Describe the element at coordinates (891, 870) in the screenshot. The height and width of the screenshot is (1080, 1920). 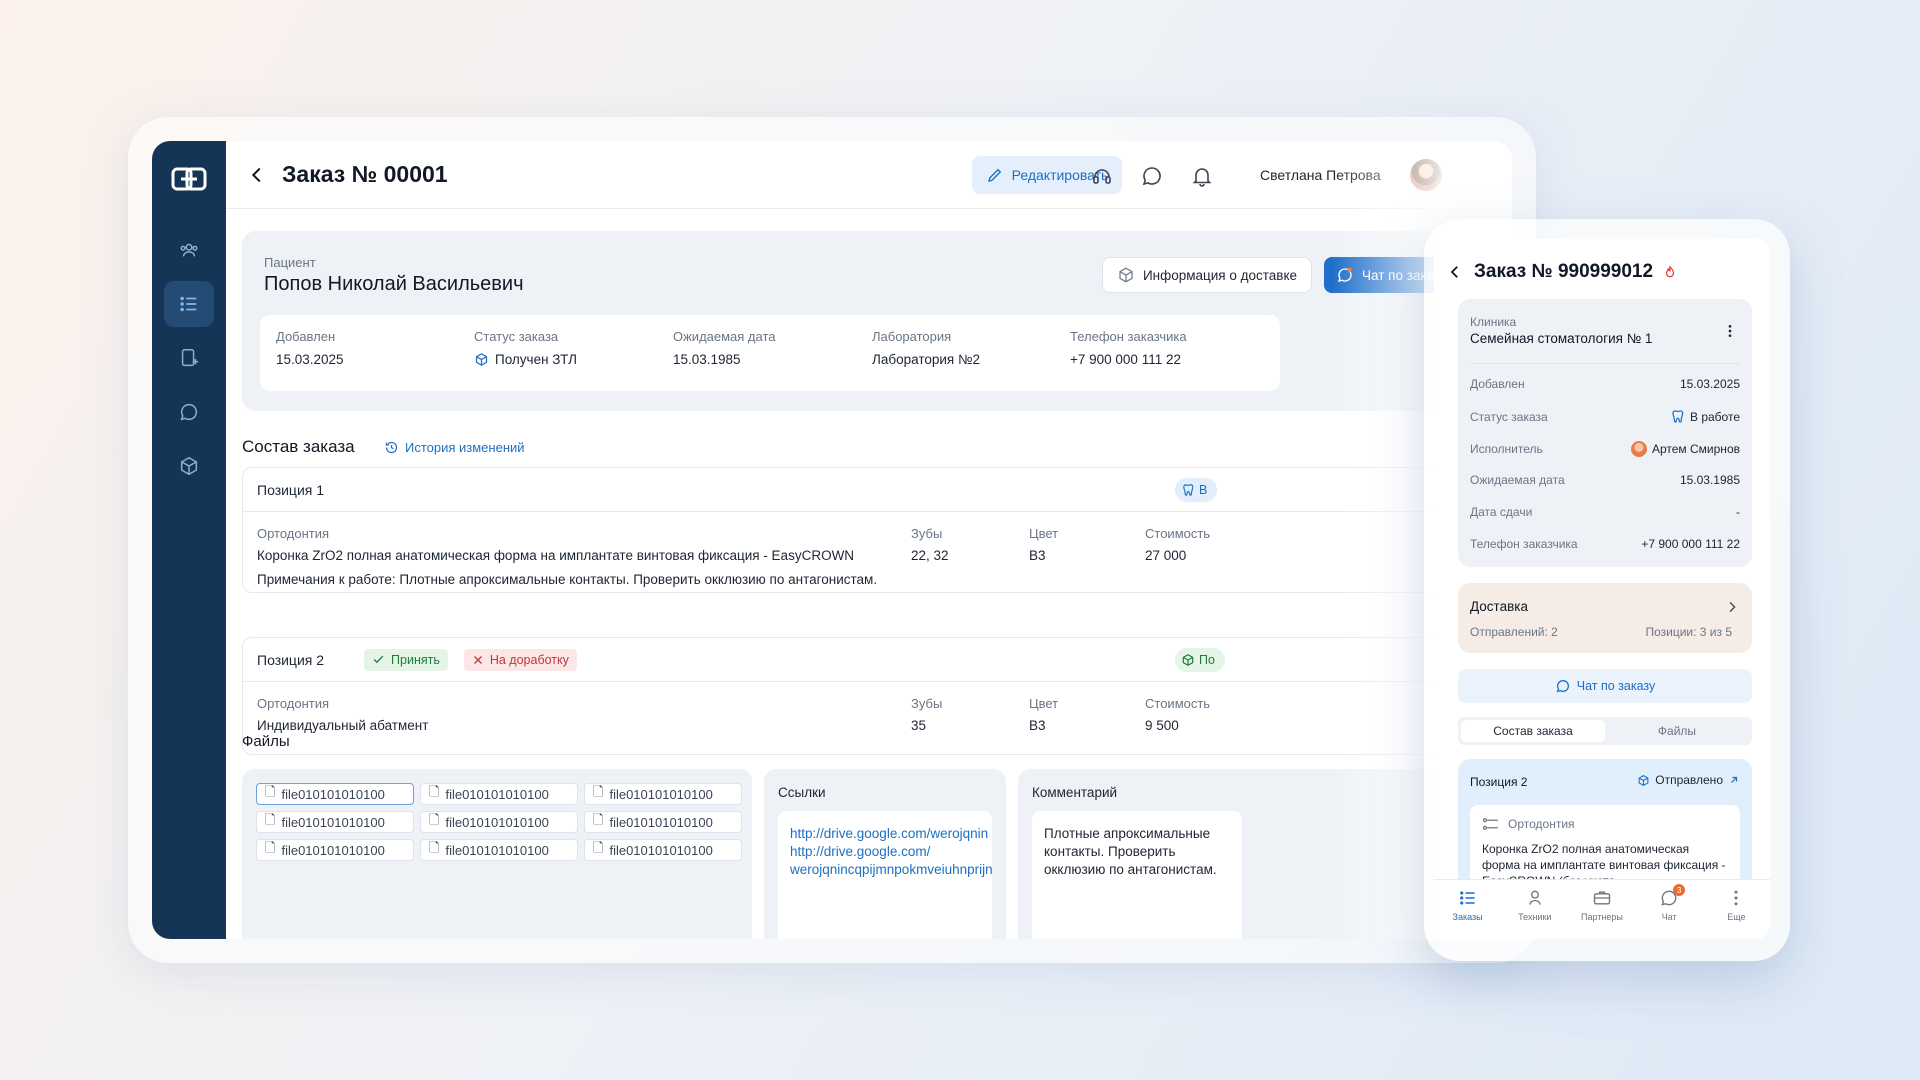
I see `link-item: werojqnincqpijmnpokmveiuhnprijnm` at that location.